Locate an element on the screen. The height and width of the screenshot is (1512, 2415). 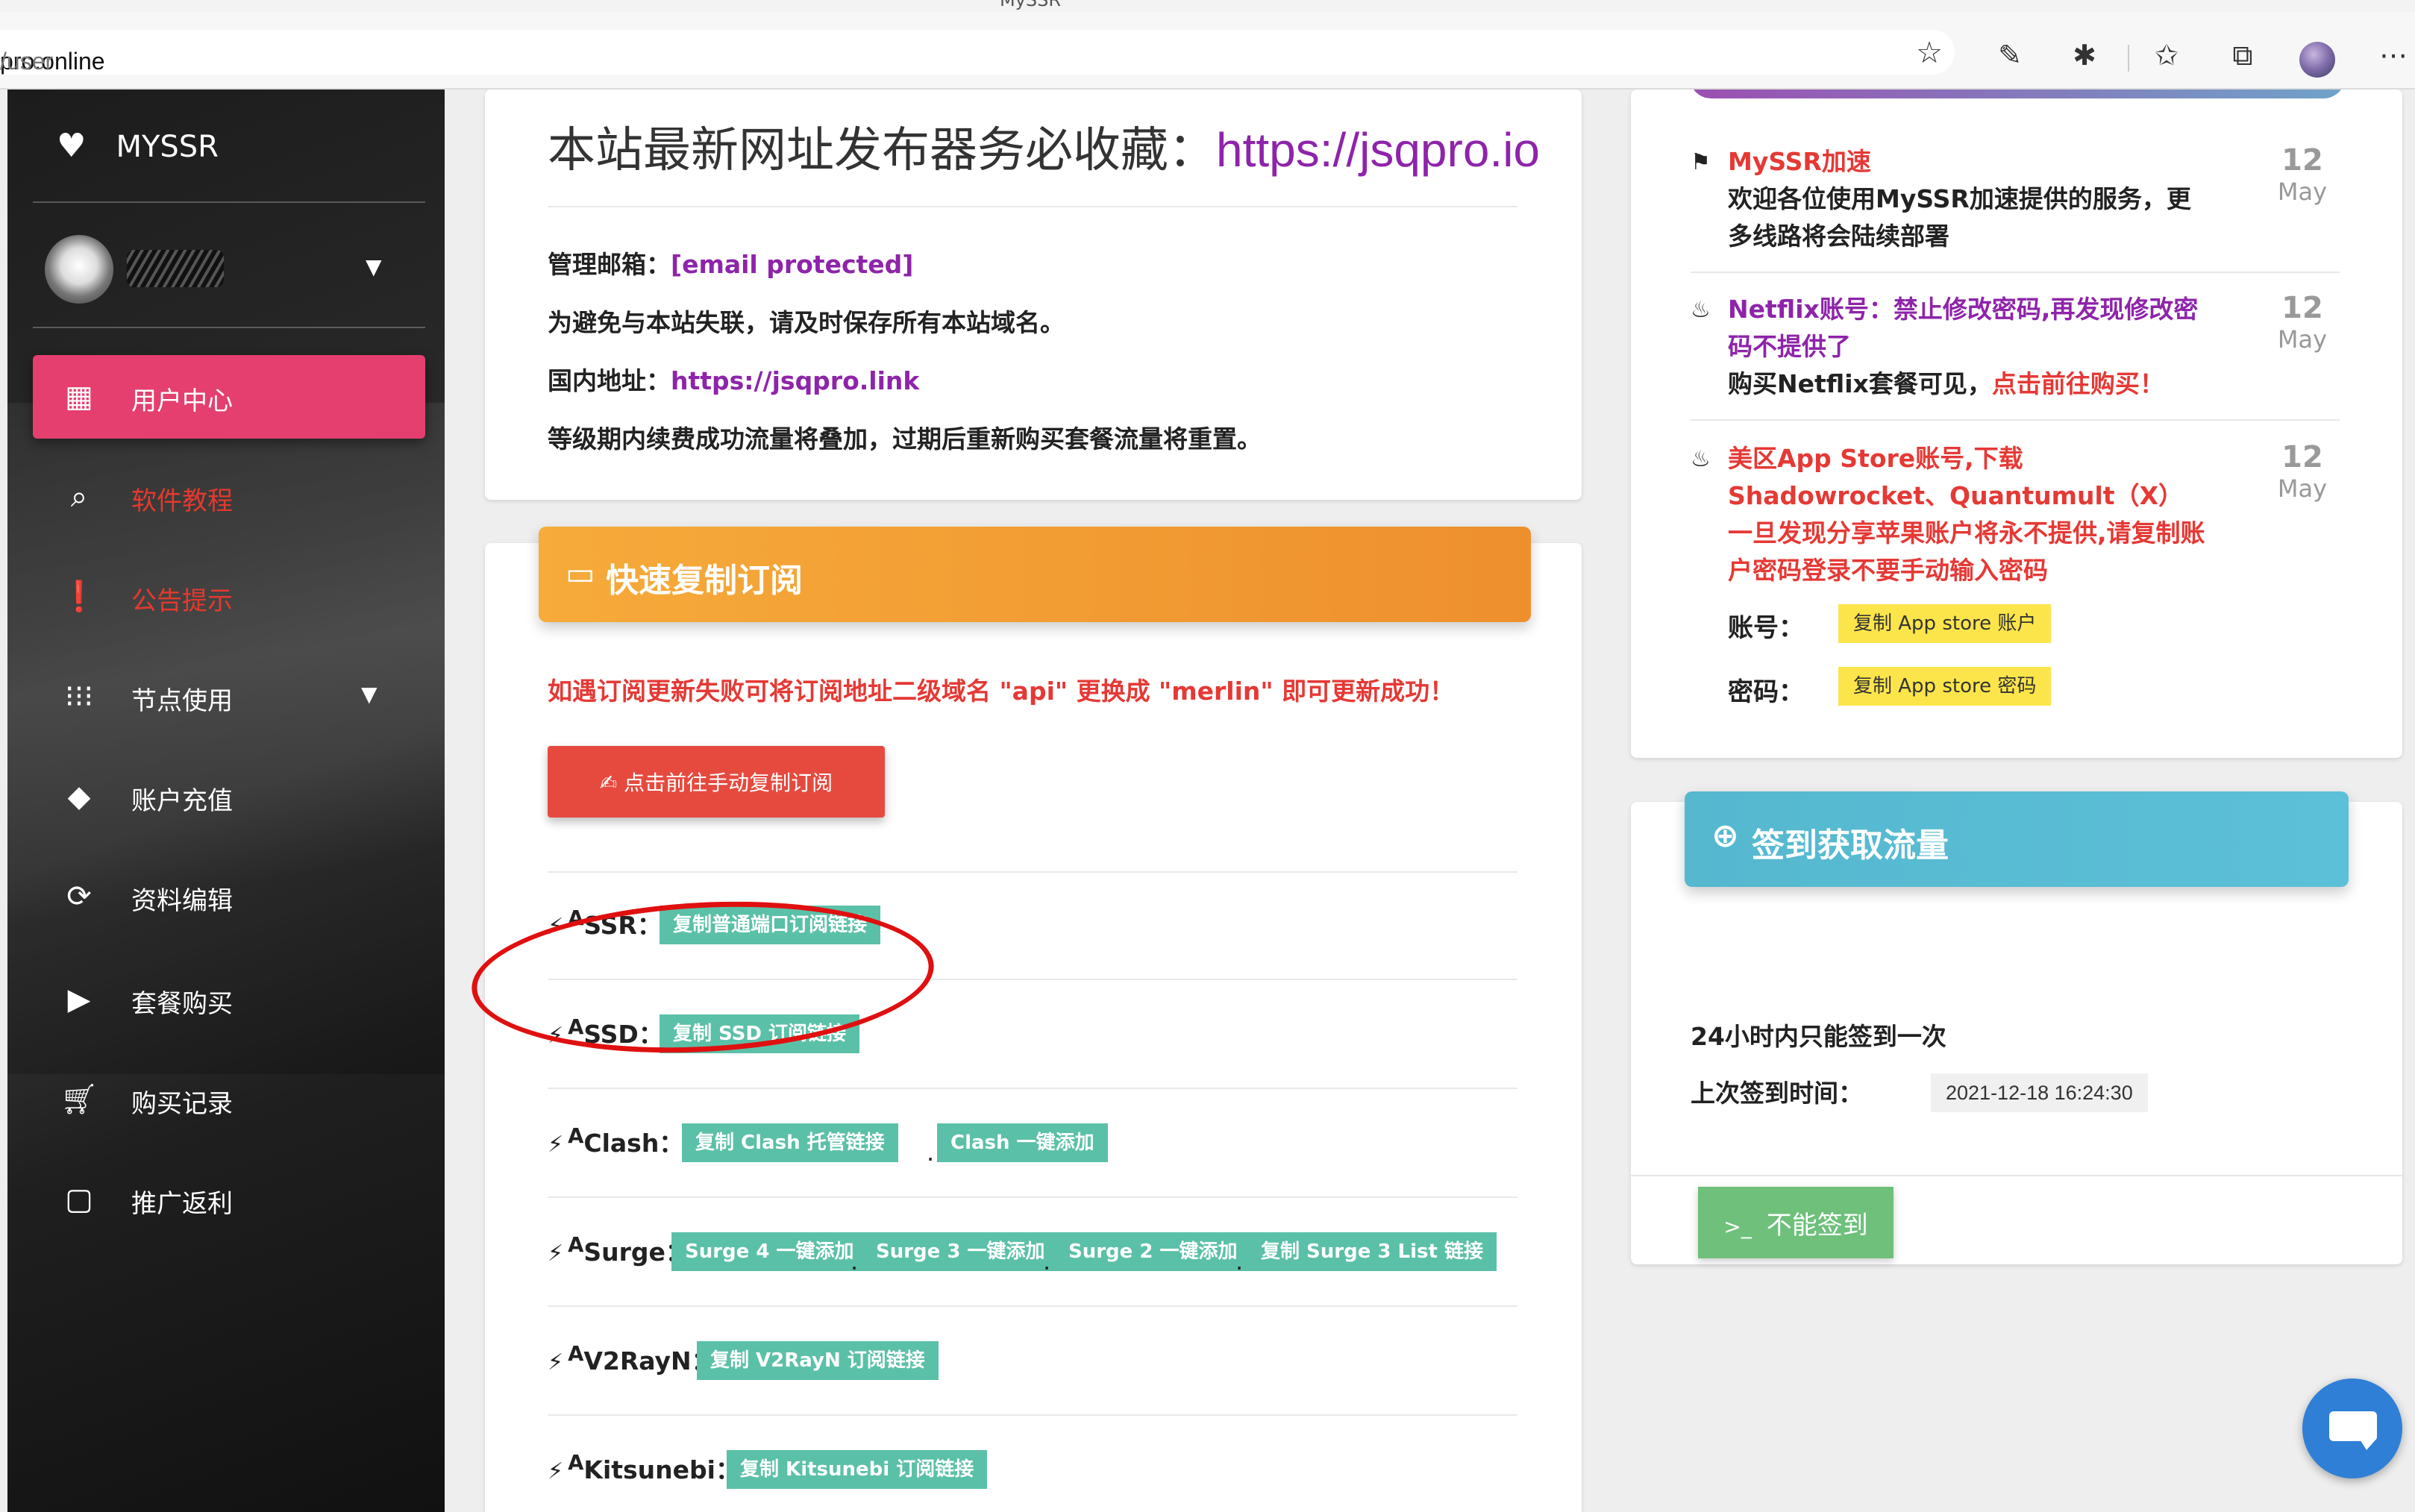
extensions-icon: ✱ is located at coordinates (2085, 55).